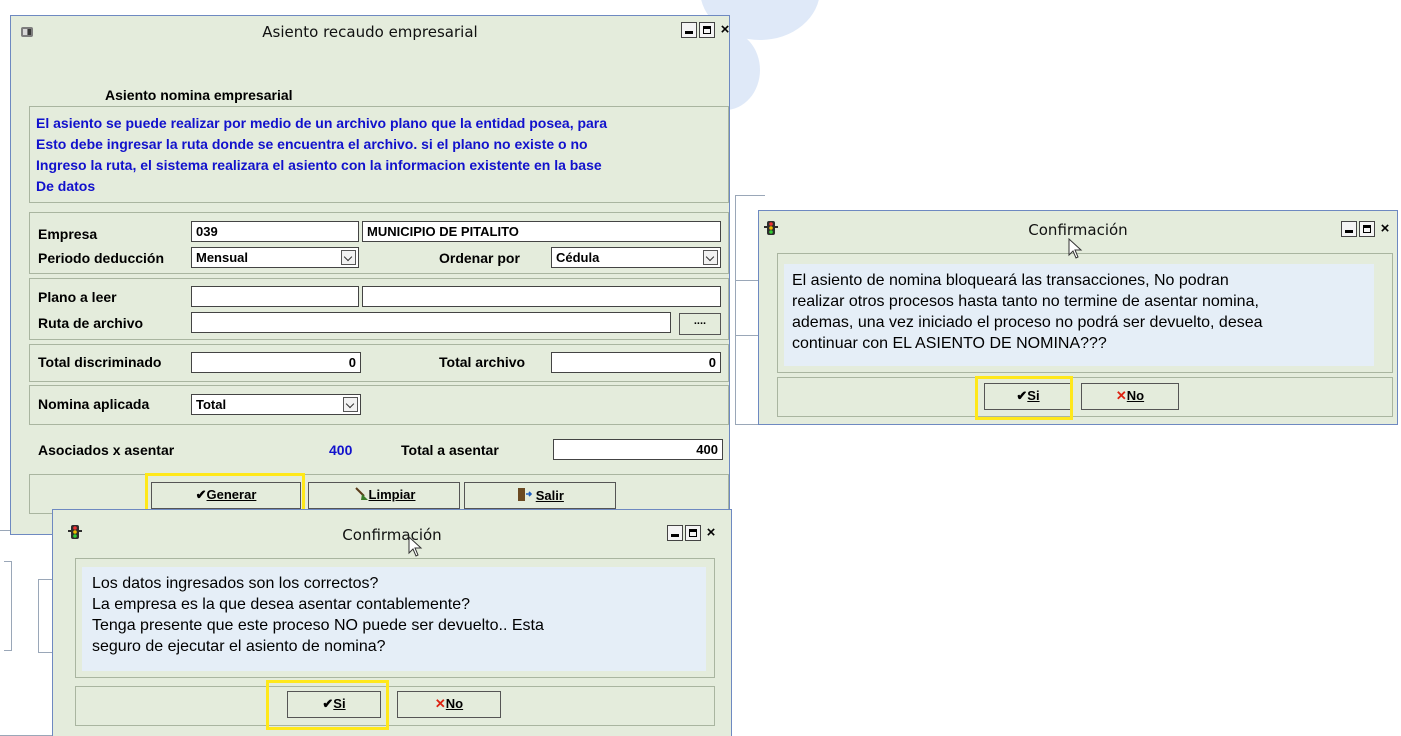 This screenshot has width=1401, height=736. Describe the element at coordinates (431, 322) in the screenshot. I see `ruta-field` at that location.